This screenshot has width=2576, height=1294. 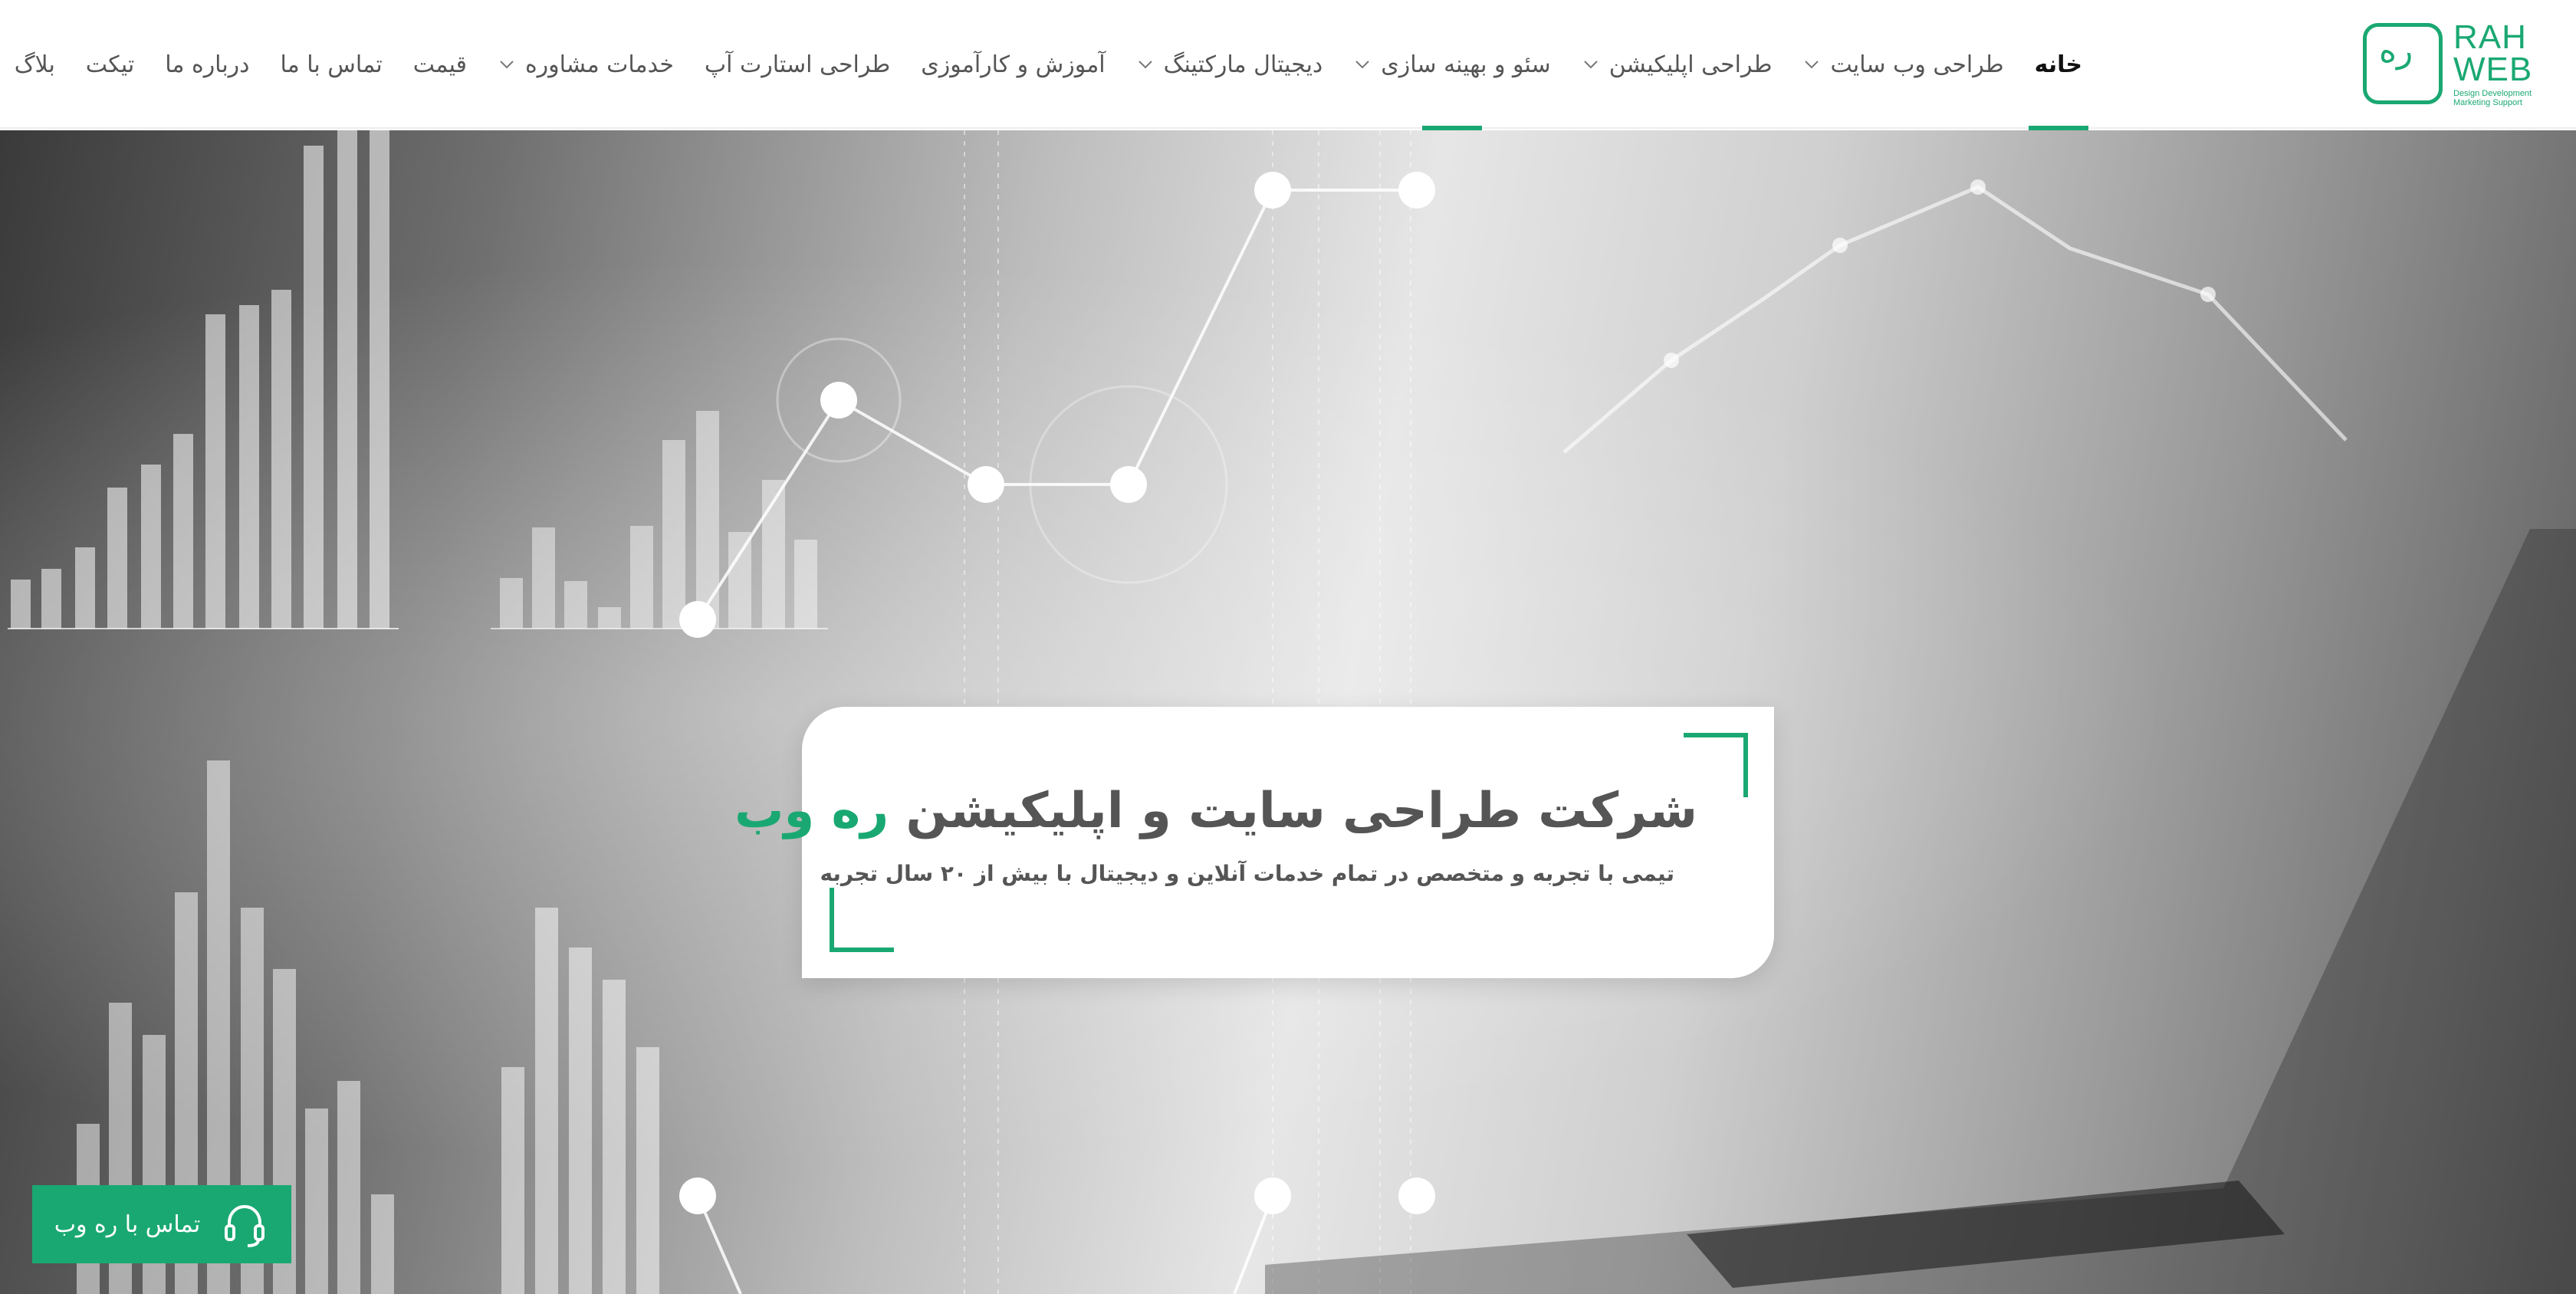 I want to click on contact-button: تماس با ره وب, so click(x=161, y=1224).